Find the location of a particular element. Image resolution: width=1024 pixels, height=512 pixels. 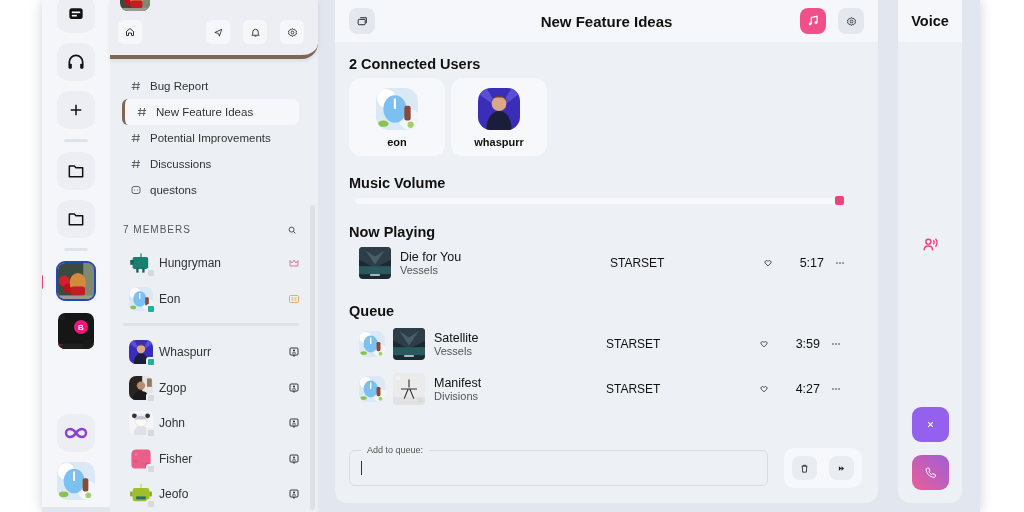

notifications-button is located at coordinates (255, 32).